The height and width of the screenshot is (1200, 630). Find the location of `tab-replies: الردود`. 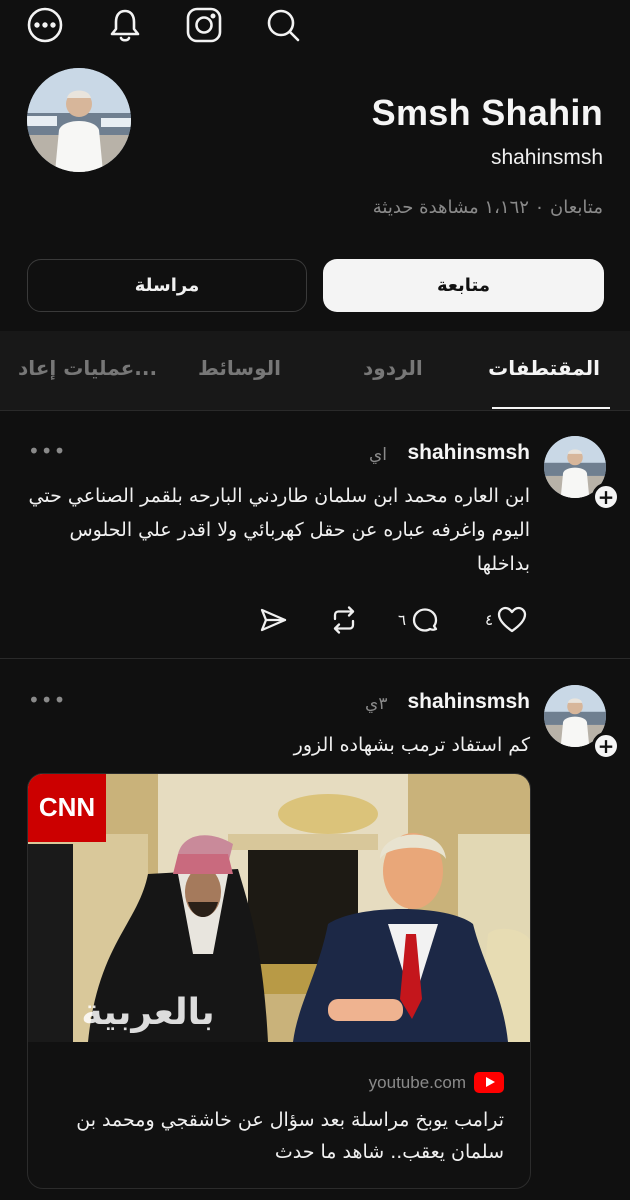

tab-replies: الردود is located at coordinates (393, 368).